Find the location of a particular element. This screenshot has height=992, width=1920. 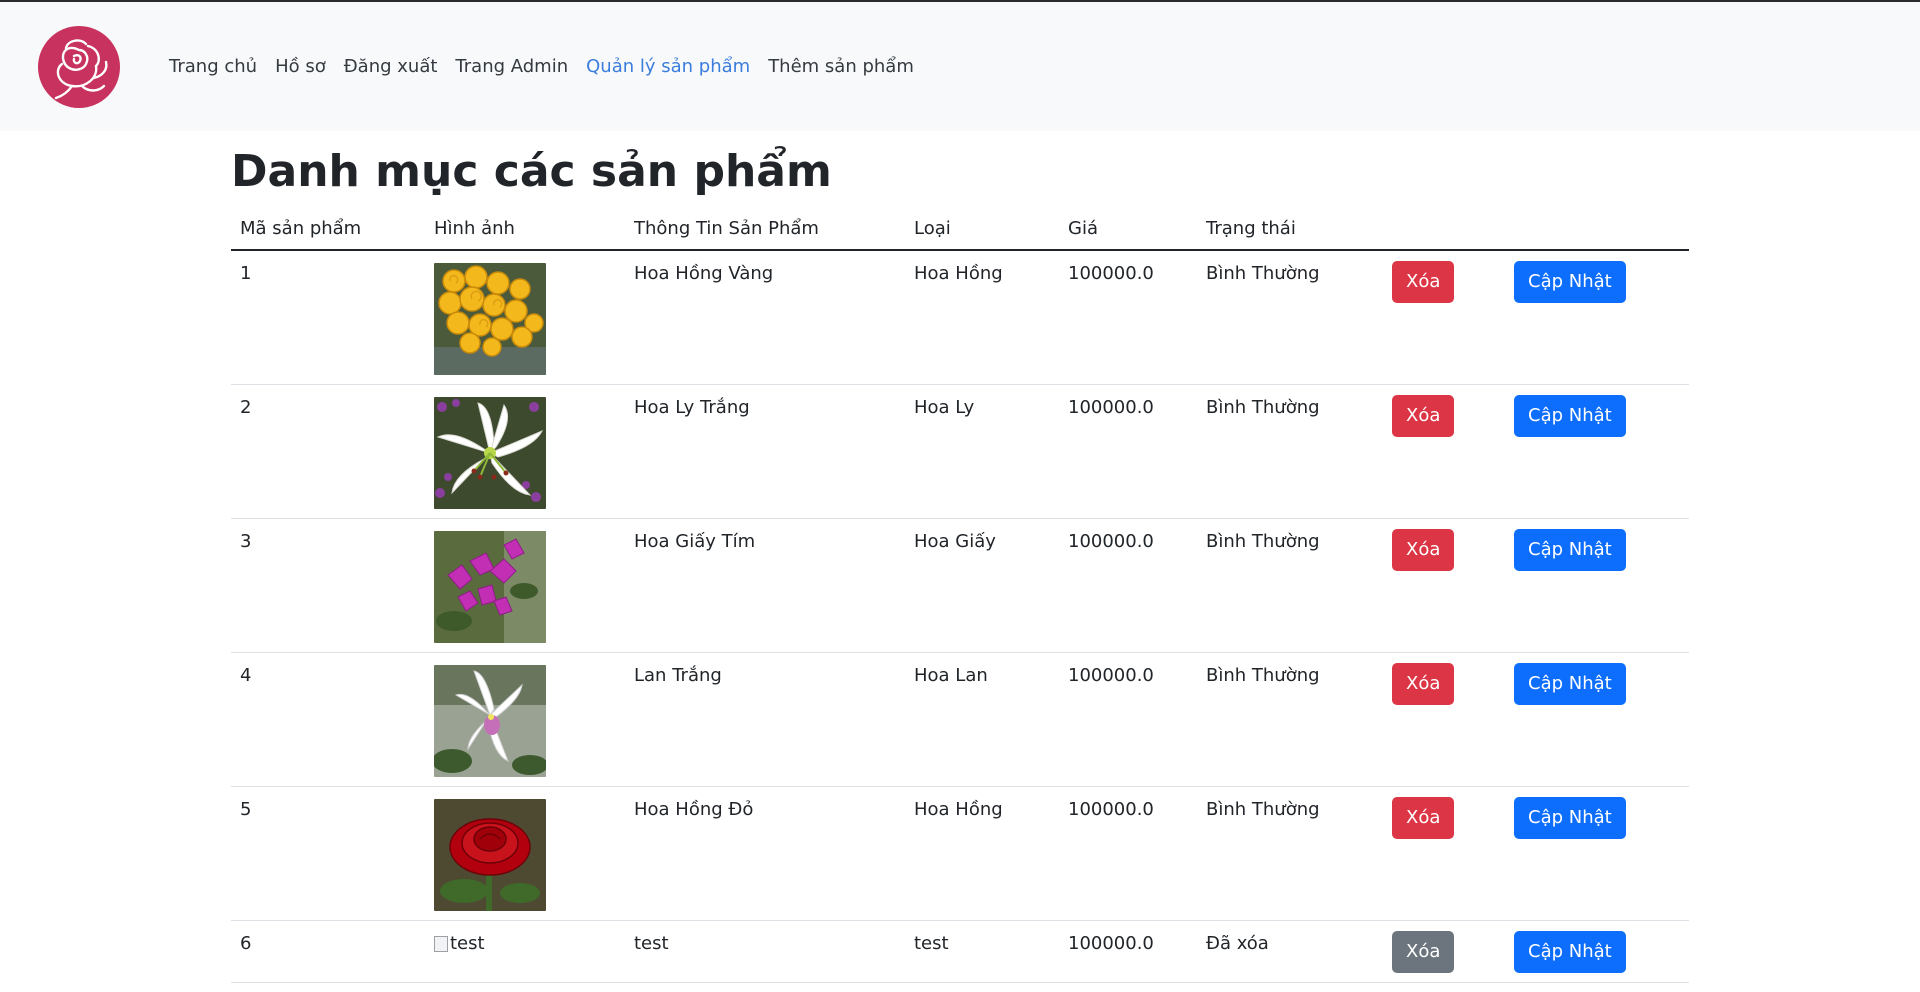

nav-link-profile: Hồ sơ is located at coordinates (300, 66).